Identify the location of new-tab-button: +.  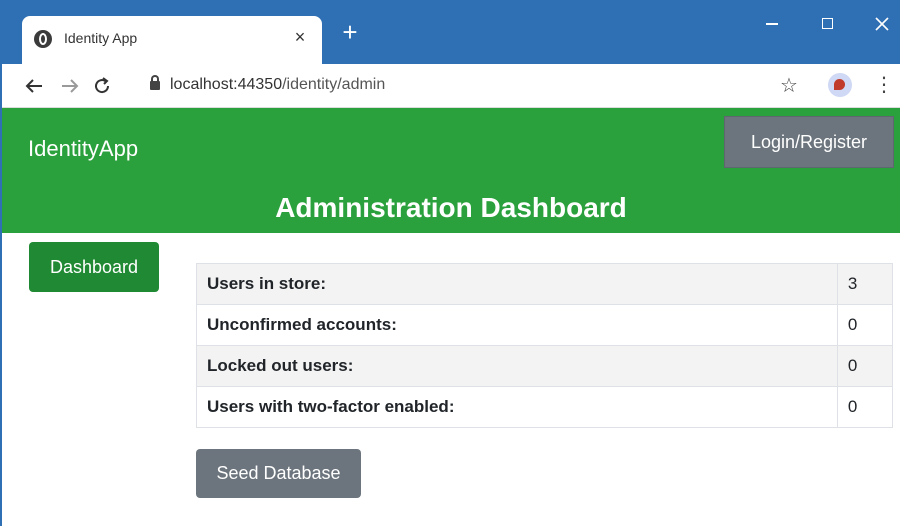
(350, 32).